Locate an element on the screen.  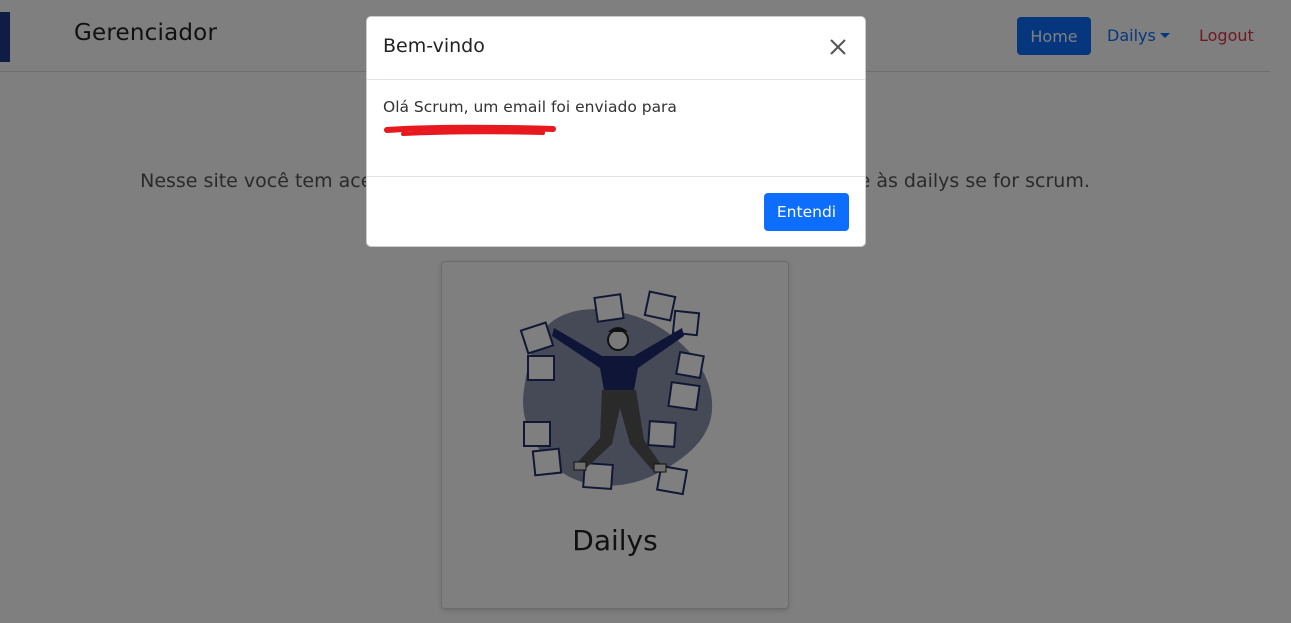
modal-body: Olá Scrum, um email foi enviado para is located at coordinates (616, 128).